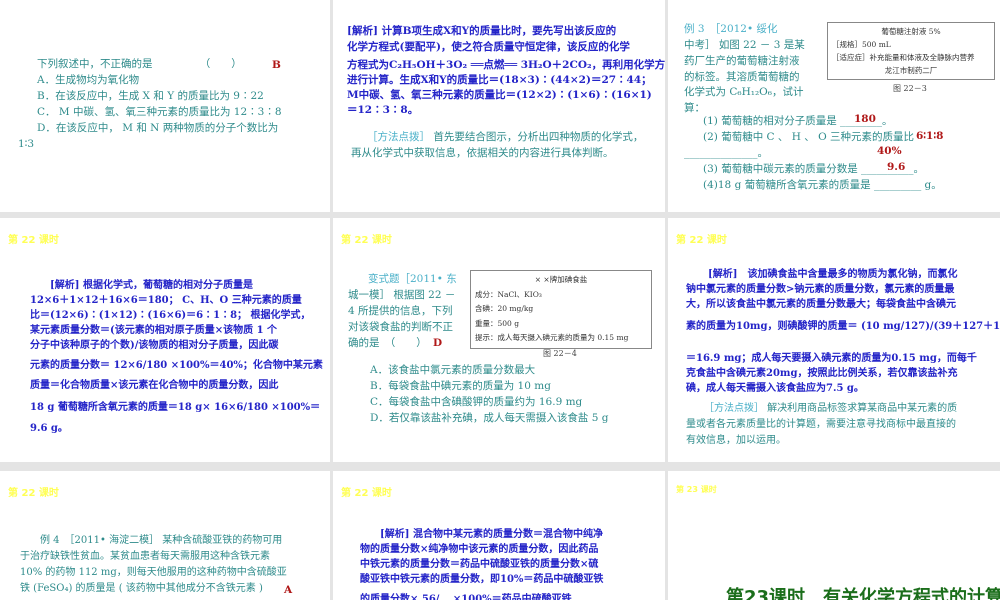 This screenshot has height=600, width=1000. Describe the element at coordinates (506, 65) in the screenshot. I see `analysis-line: 方程式为C₂H₅OH＋3O₂ ══点燃══ 3H₂O＋2CO₂，再利用化学方程式` at that location.